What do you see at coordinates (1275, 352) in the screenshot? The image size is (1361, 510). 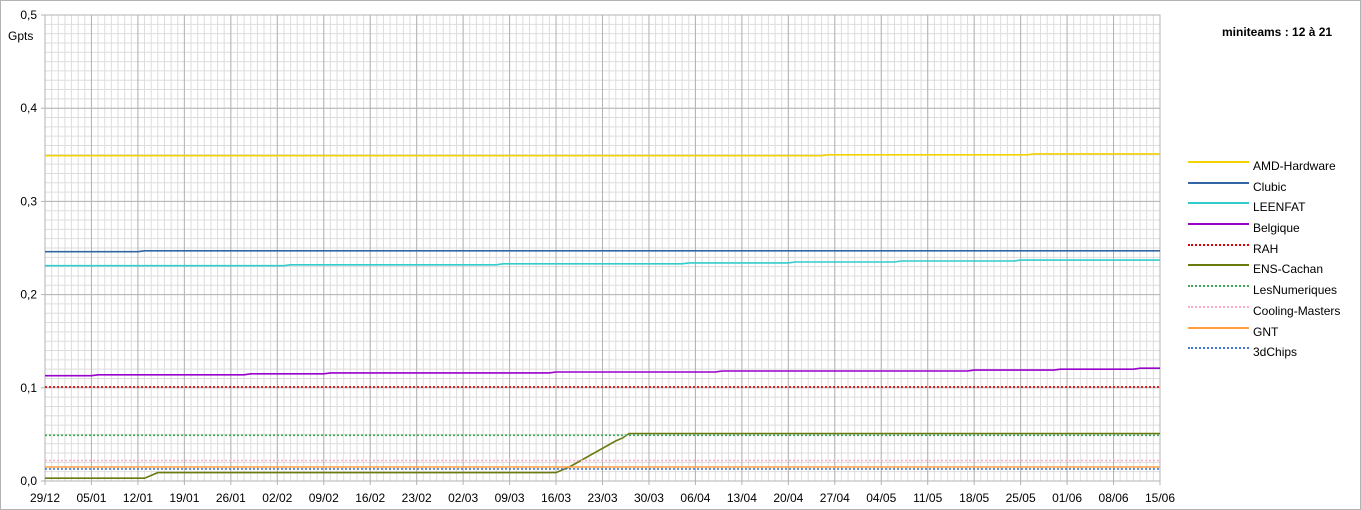 I see `legend-label: 3dChips` at bounding box center [1275, 352].